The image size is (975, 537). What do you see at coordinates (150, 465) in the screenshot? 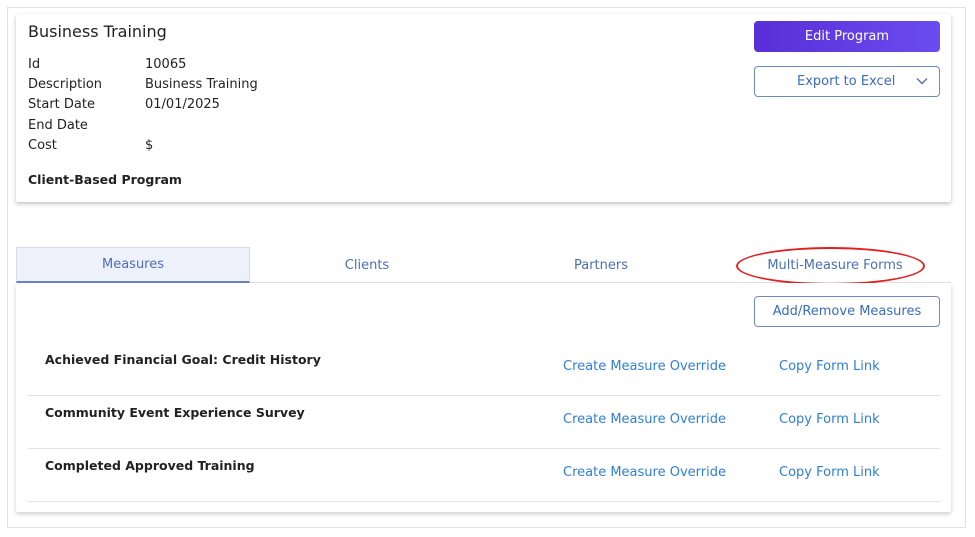
I see `measure-name: Completed Approved Training` at bounding box center [150, 465].